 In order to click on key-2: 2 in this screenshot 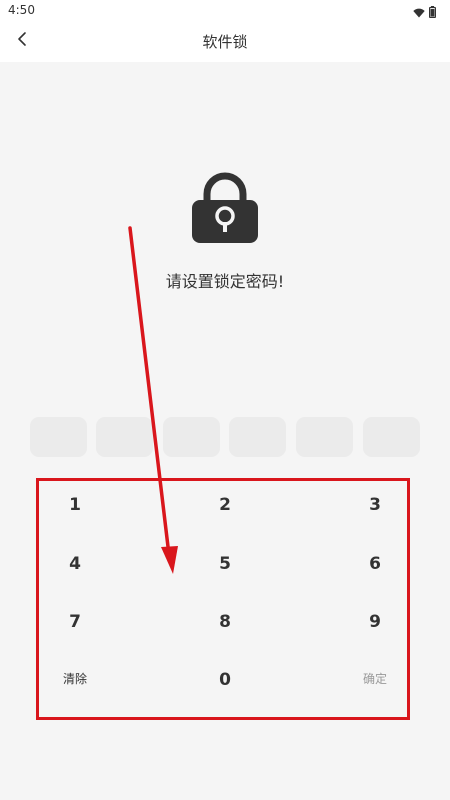, I will do `click(225, 505)`.